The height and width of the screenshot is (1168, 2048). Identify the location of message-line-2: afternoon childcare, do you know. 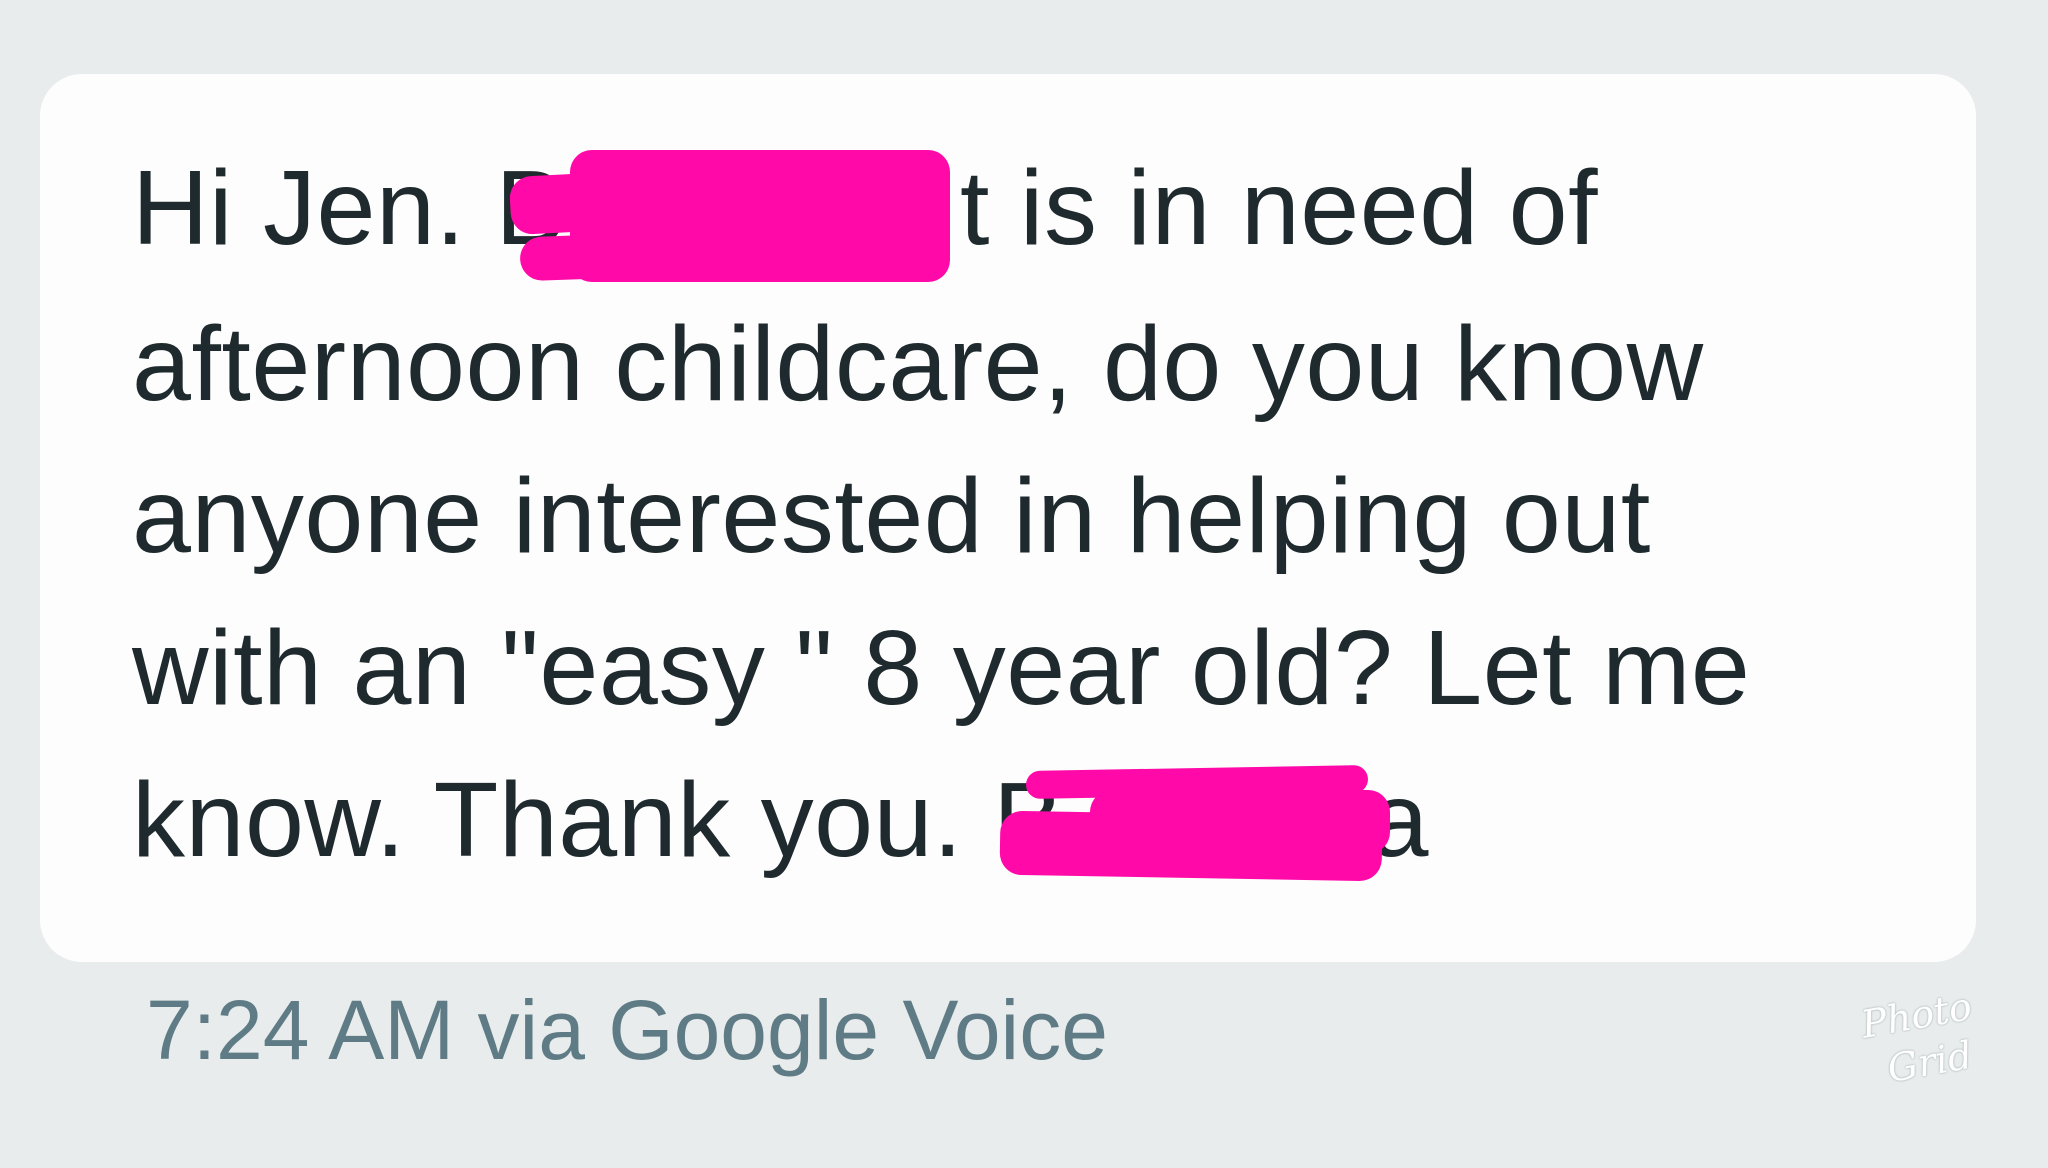
(918, 364).